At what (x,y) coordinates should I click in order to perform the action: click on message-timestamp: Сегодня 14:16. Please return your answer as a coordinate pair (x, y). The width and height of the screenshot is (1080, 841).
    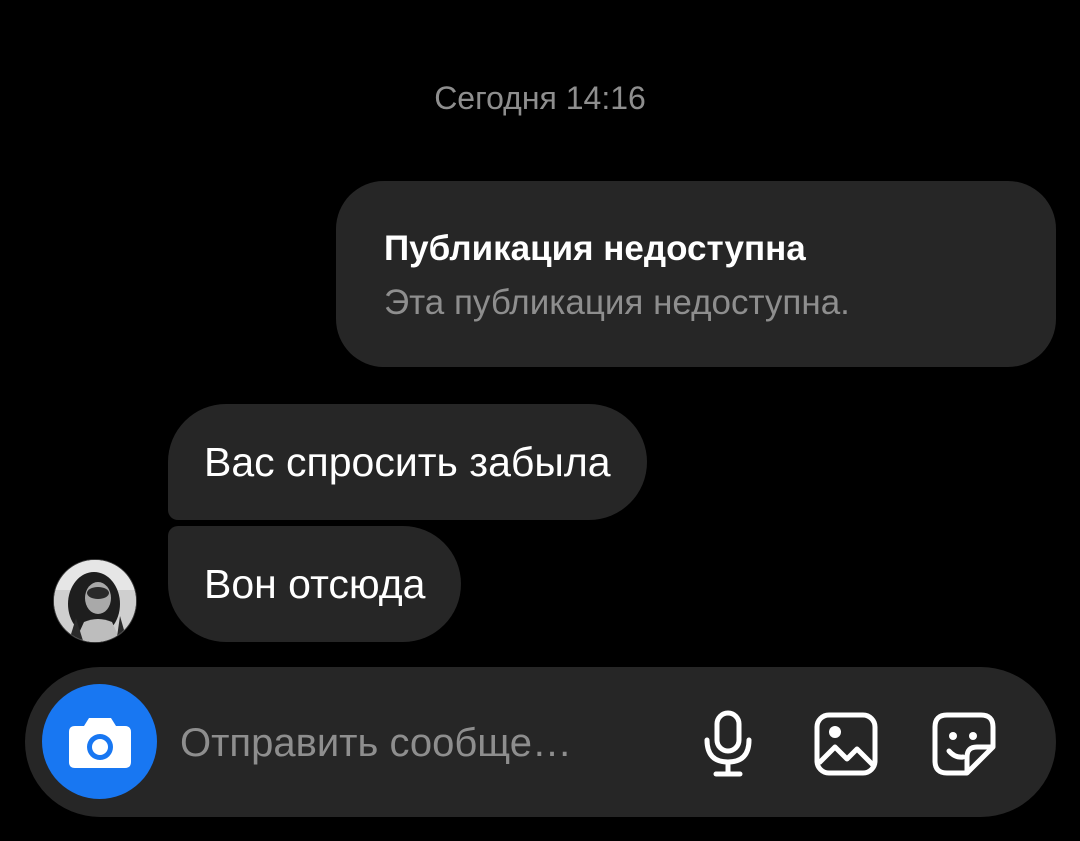
    Looking at the image, I should click on (540, 98).